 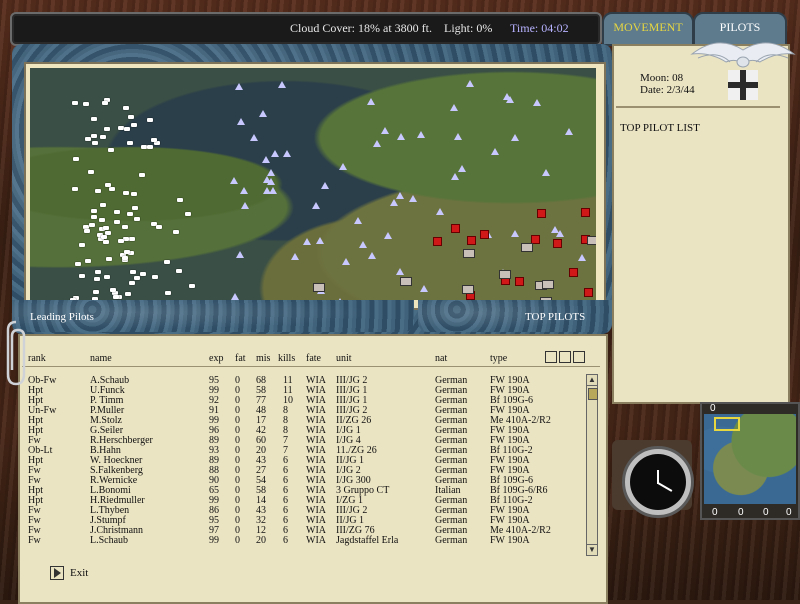 What do you see at coordinates (592, 465) in the screenshot?
I see `table-scrollbar` at bounding box center [592, 465].